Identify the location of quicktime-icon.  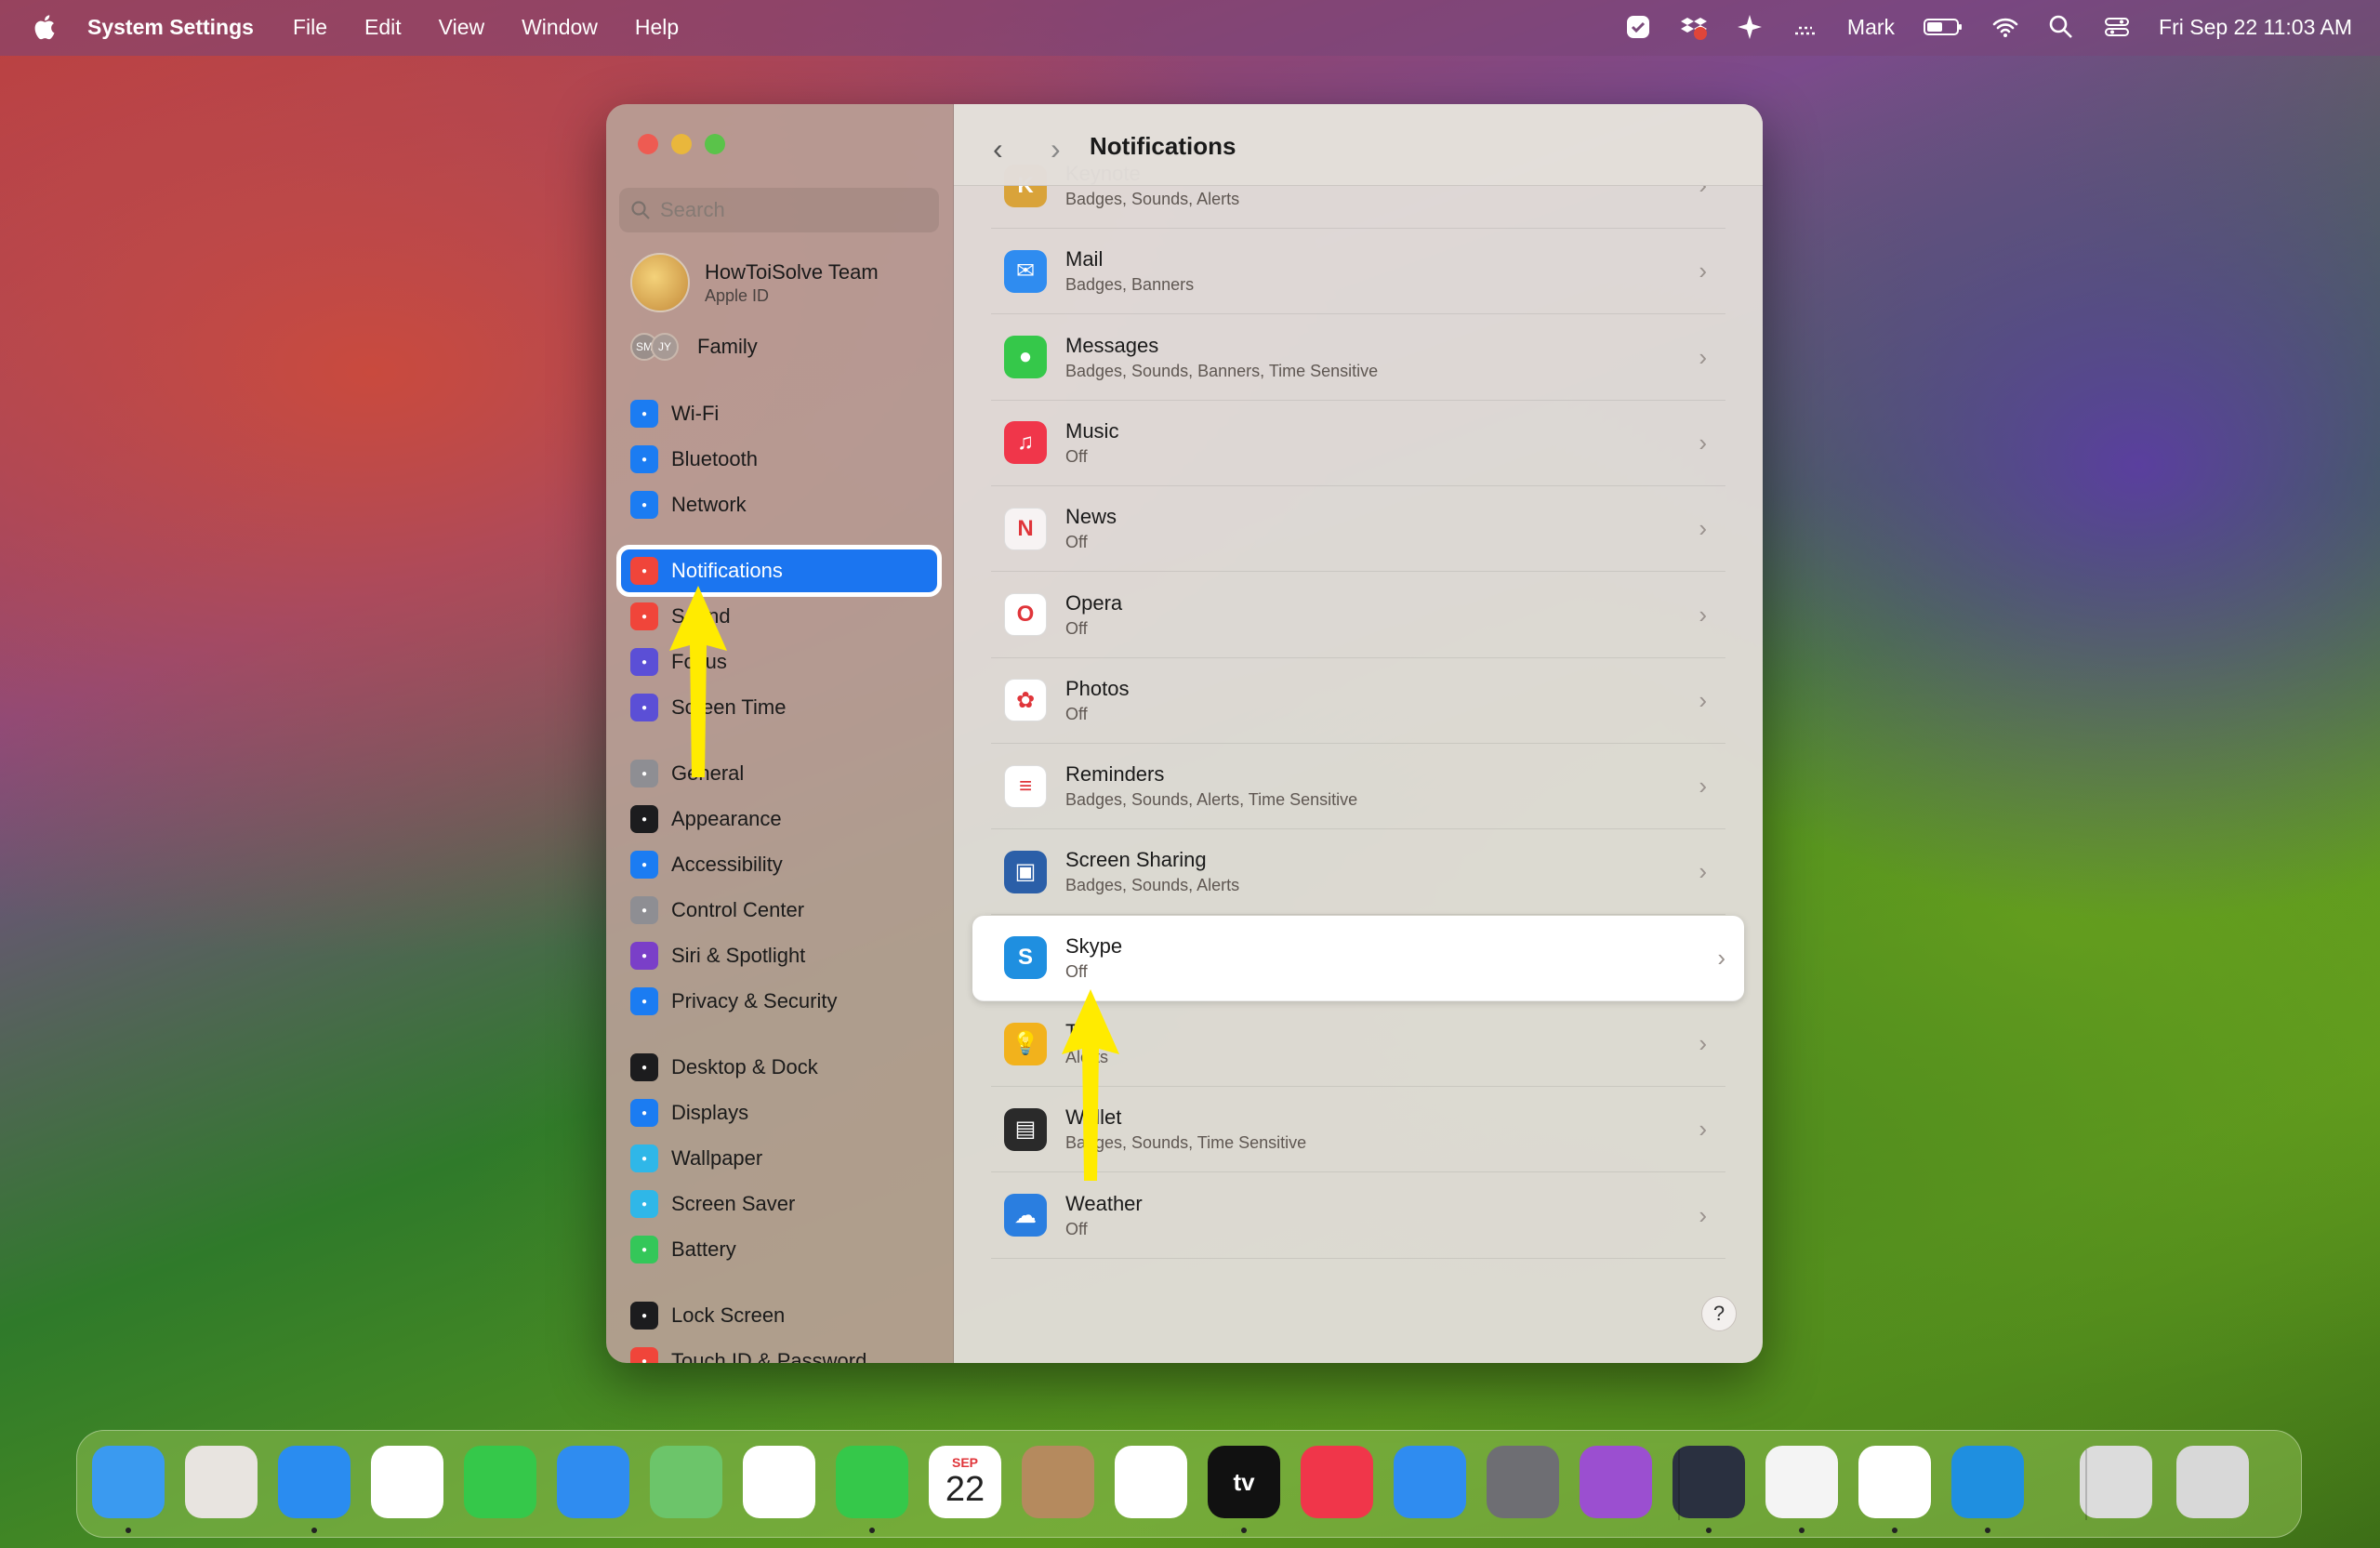
(1709, 1482).